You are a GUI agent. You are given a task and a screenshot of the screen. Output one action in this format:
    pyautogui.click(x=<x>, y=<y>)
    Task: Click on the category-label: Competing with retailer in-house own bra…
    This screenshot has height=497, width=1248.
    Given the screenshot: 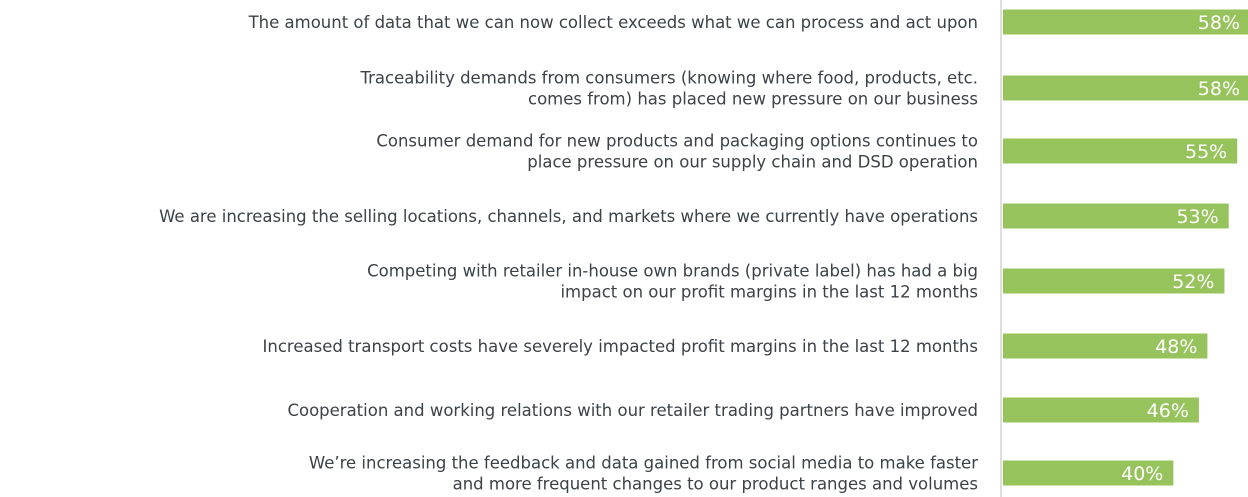 What is the action you would take?
    pyautogui.click(x=672, y=282)
    